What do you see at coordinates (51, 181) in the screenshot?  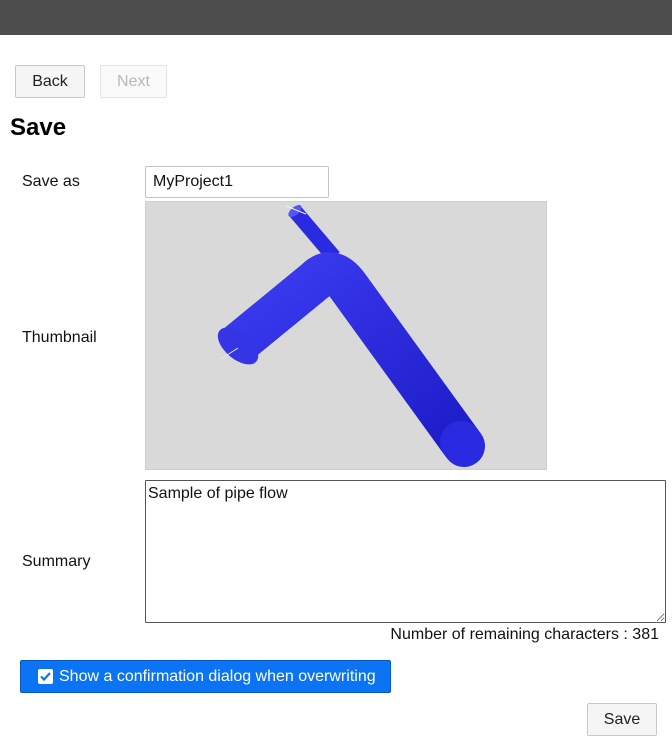 I see `save-as-label: Save as` at bounding box center [51, 181].